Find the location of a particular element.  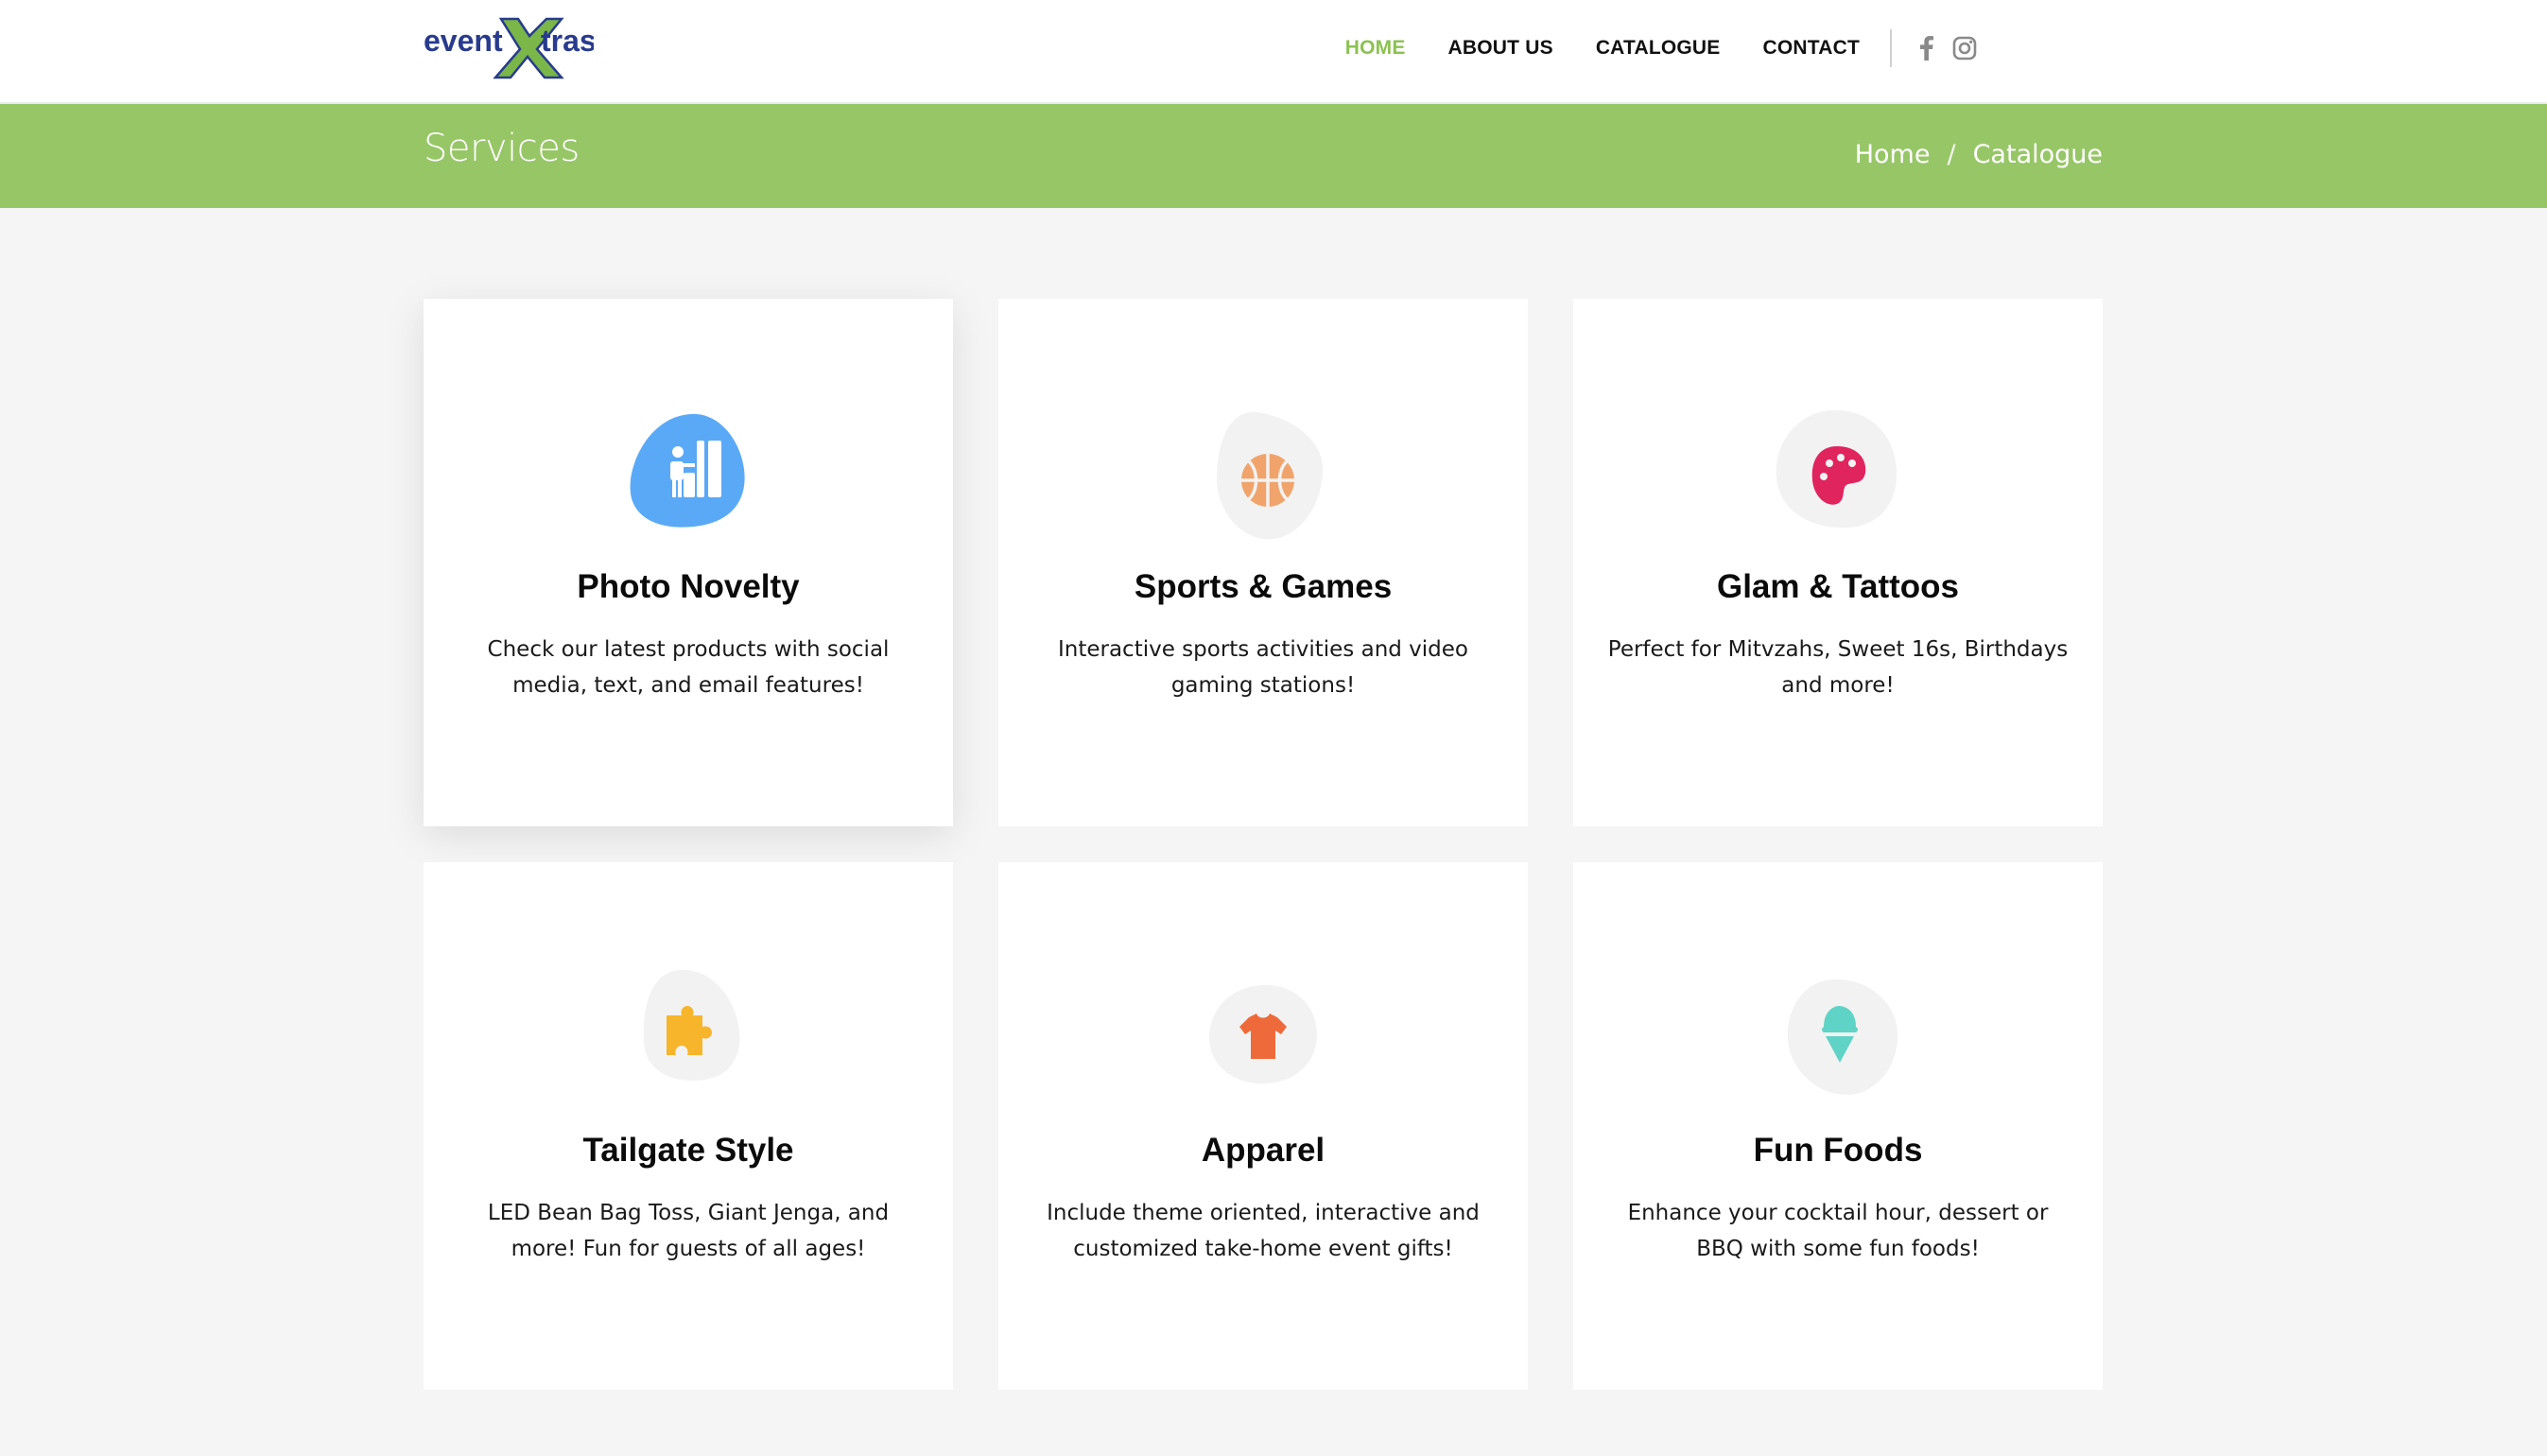

breadcrumb-home: Home is located at coordinates (1893, 154).